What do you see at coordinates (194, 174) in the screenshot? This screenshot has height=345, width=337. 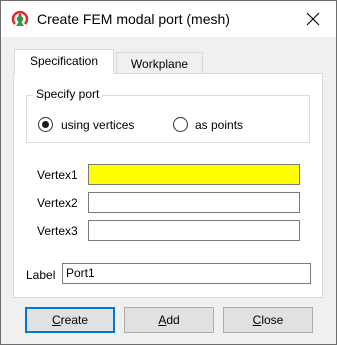 I see `vertex1-field` at bounding box center [194, 174].